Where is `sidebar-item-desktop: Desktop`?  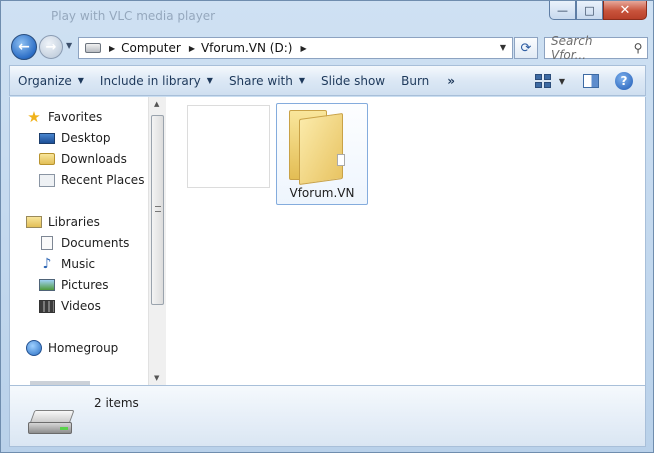 sidebar-item-desktop: Desktop is located at coordinates (75, 138).